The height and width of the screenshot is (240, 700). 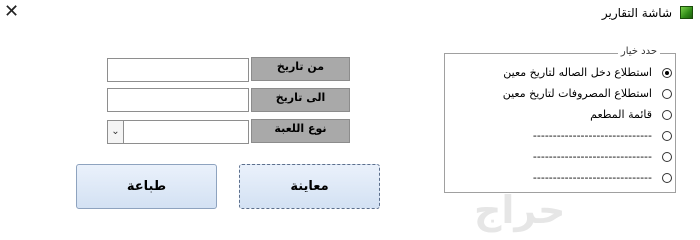 What do you see at coordinates (178, 70) in the screenshot?
I see `from-date-input` at bounding box center [178, 70].